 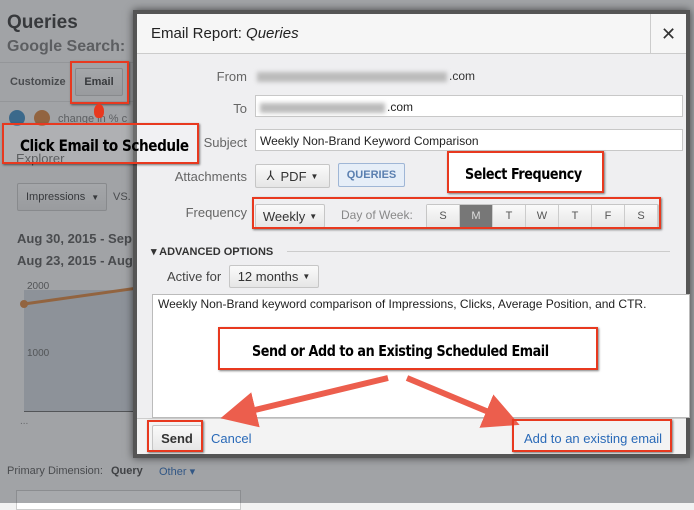 I want to click on close-icon: ✕, so click(x=668, y=34).